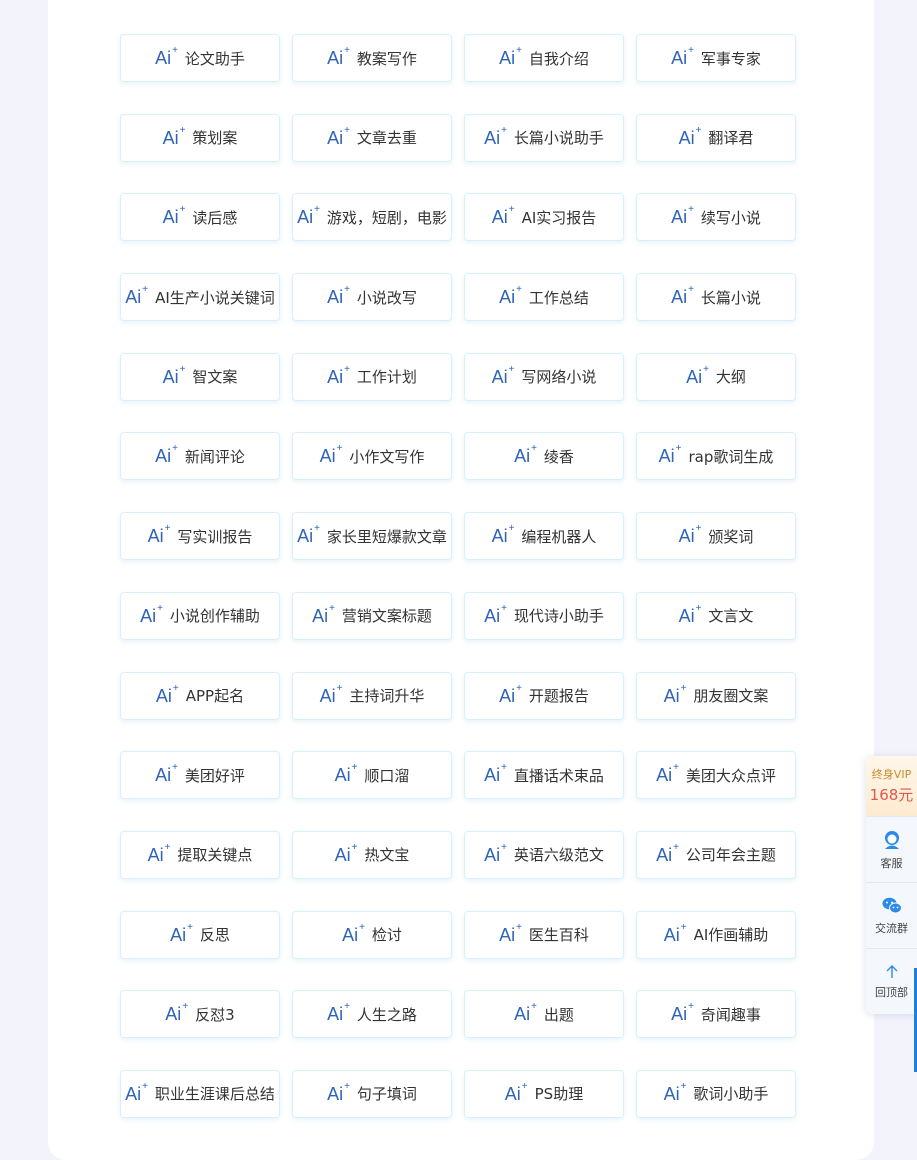  I want to click on tool-card: Ai + 游戏，短剧，电影, so click(372, 217).